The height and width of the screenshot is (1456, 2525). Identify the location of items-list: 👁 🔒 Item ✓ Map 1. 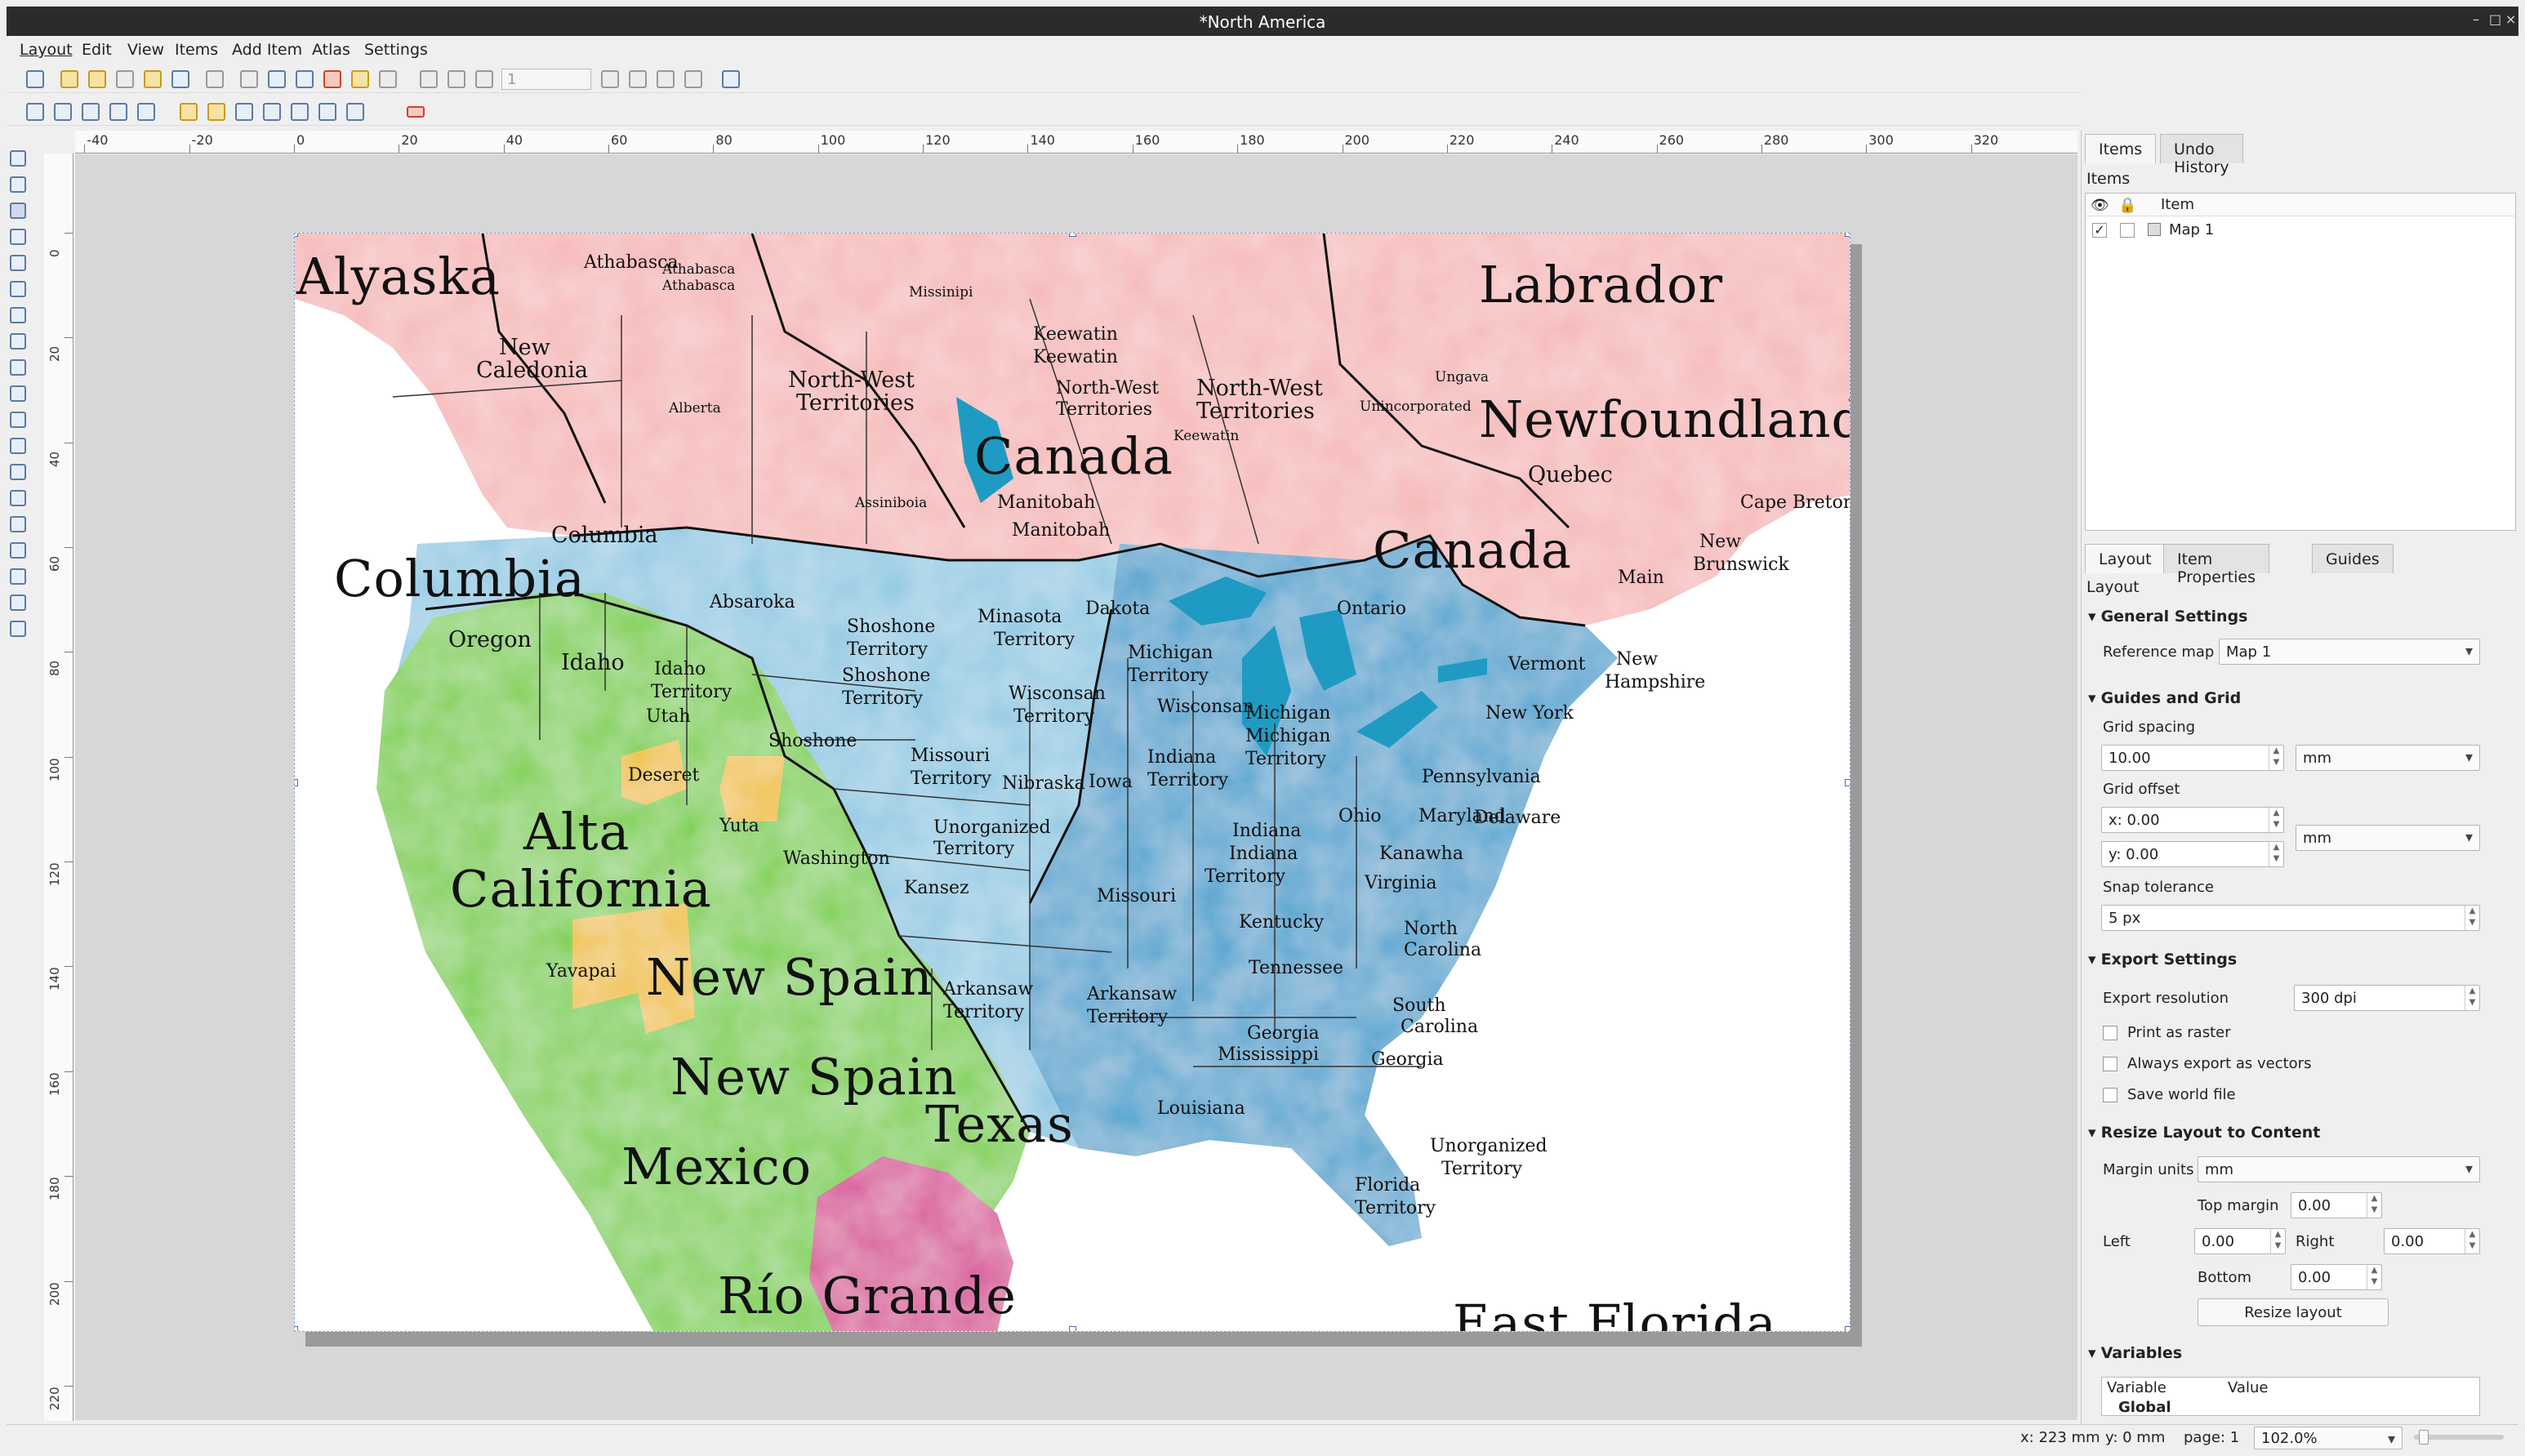
(2300, 362).